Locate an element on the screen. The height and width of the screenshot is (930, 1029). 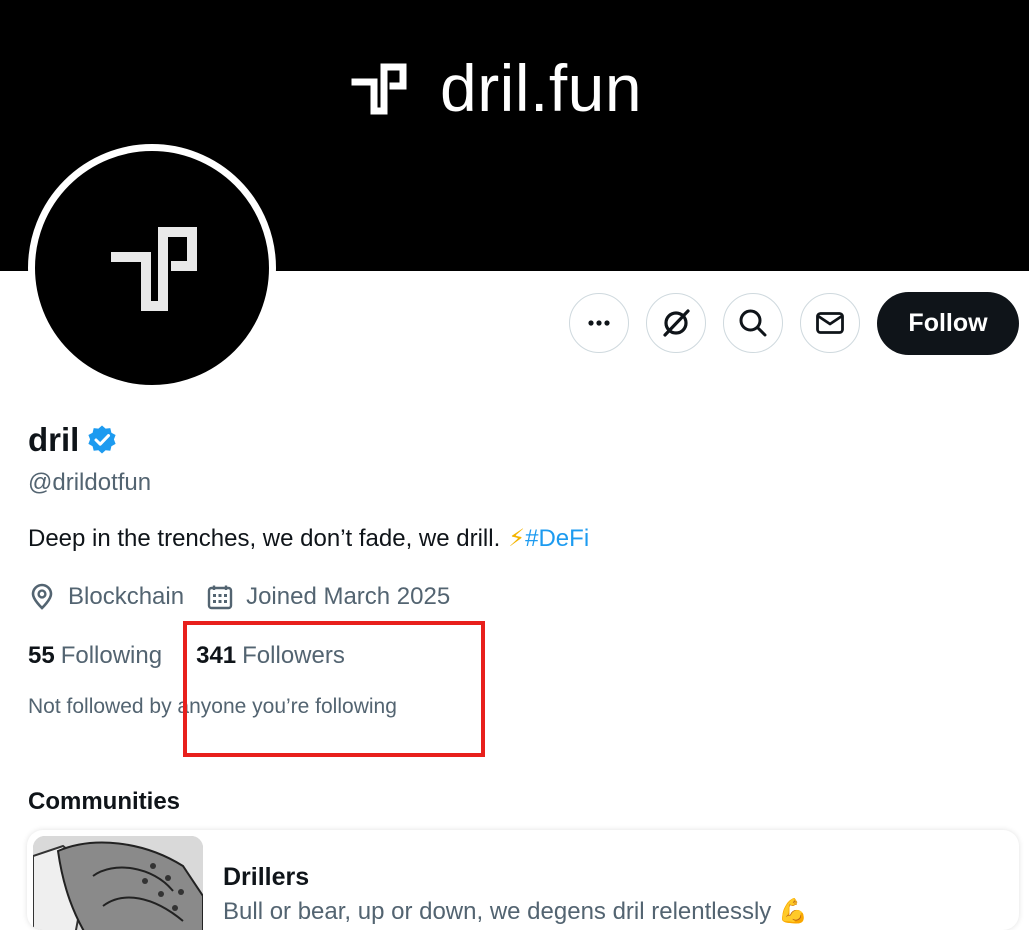
message-button is located at coordinates (830, 323).